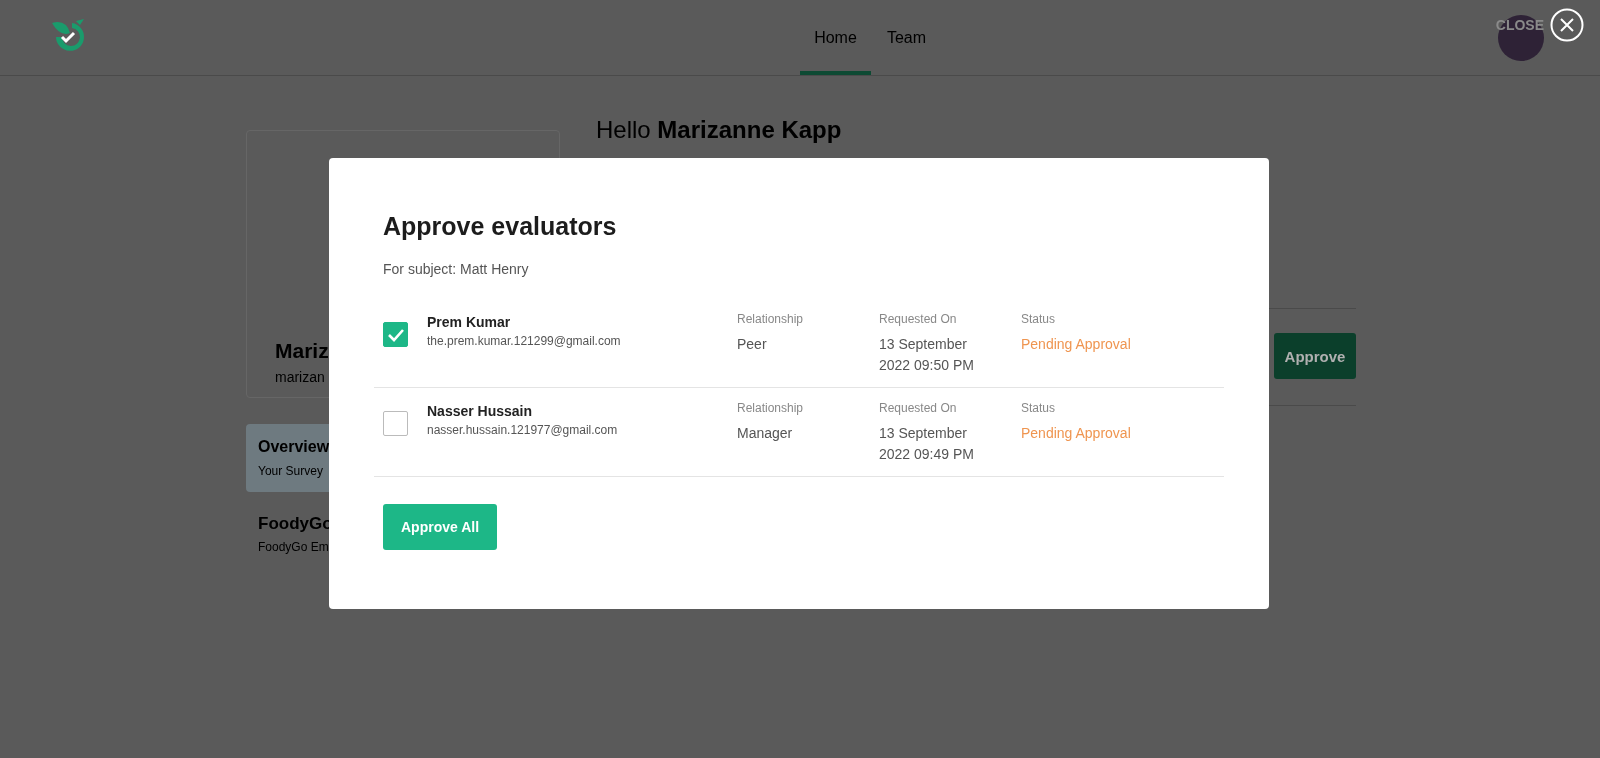  Describe the element at coordinates (480, 411) in the screenshot. I see `evaluator-name: Nasser Hussain` at that location.